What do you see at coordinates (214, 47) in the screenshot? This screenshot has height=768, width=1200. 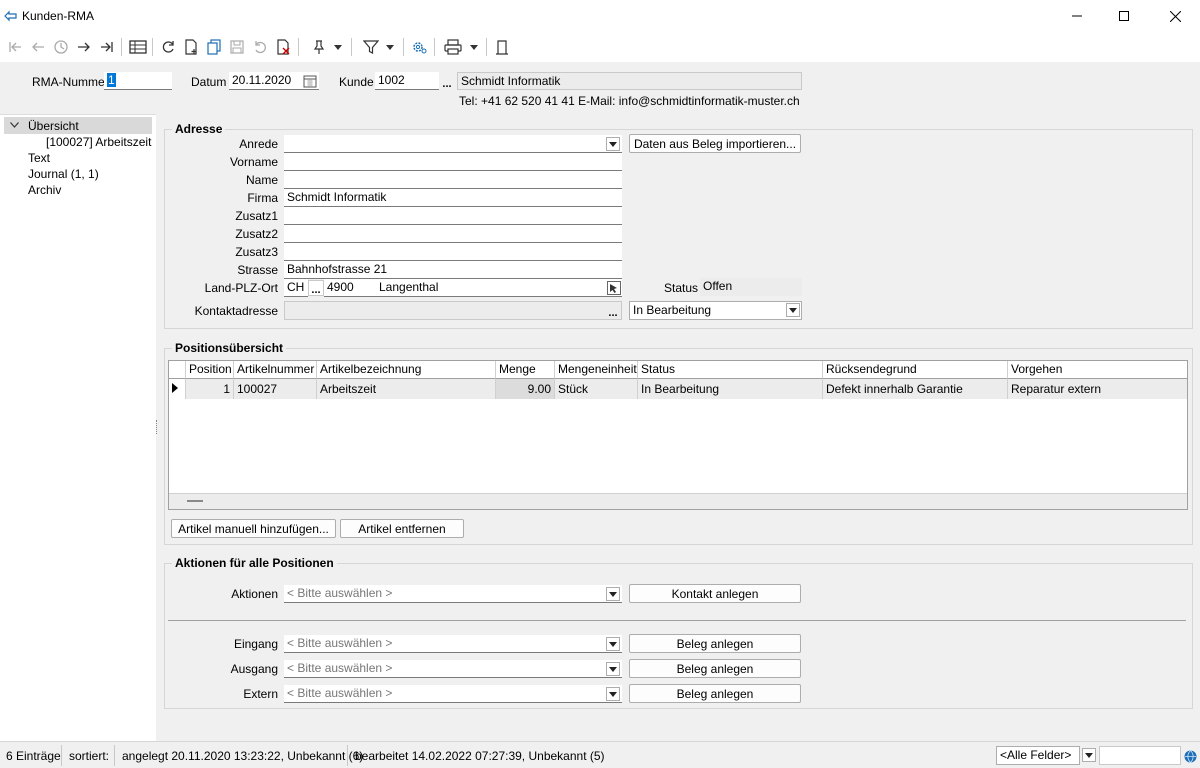 I see `copy-record-button` at bounding box center [214, 47].